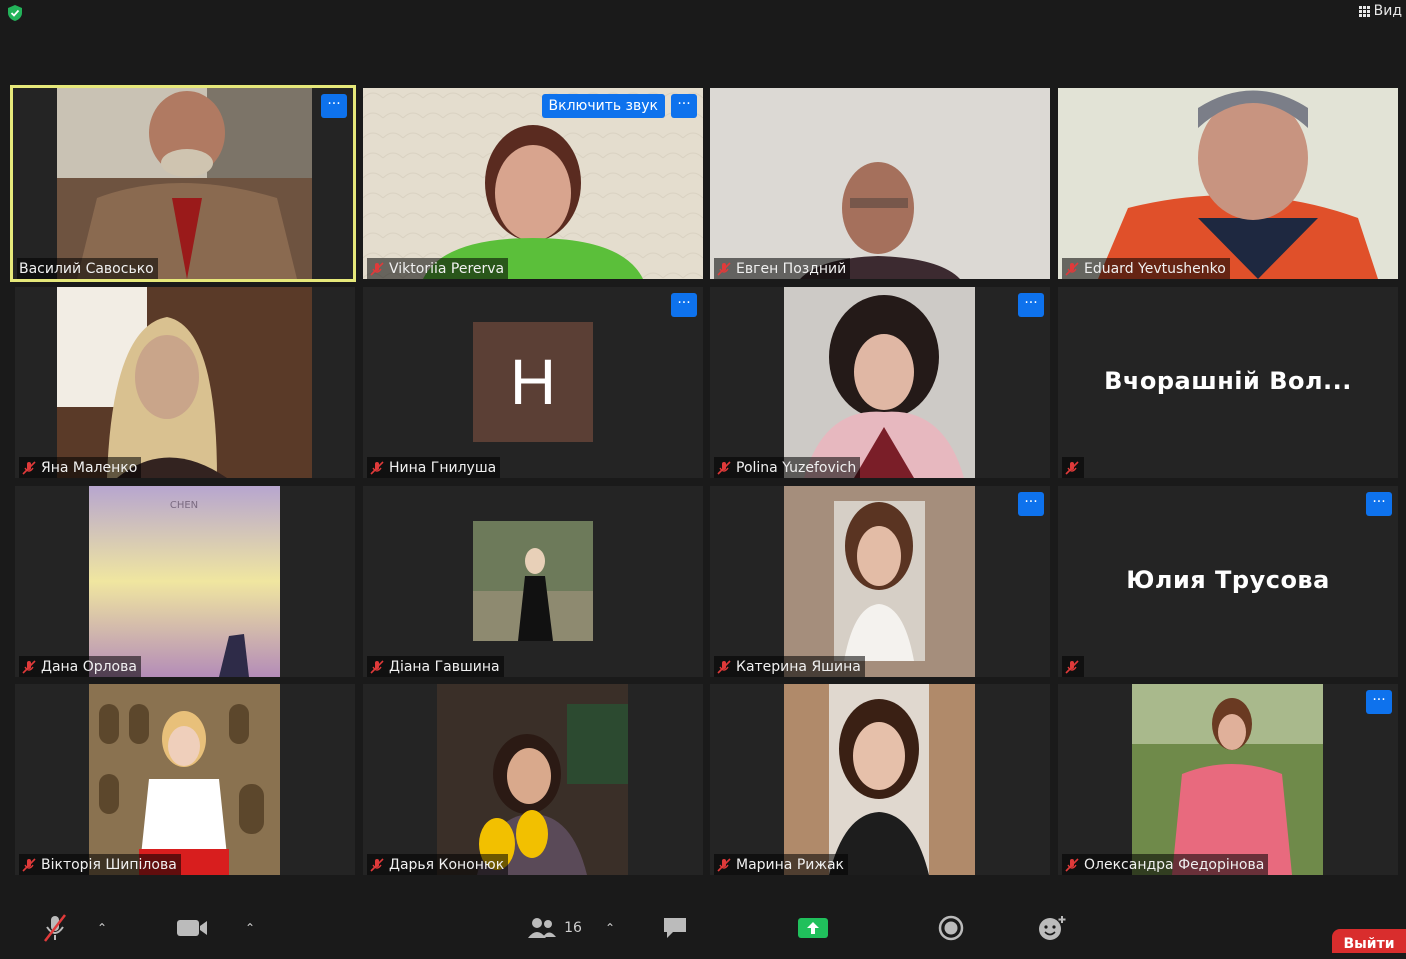  I want to click on participants-button: 16, so click(554, 928).